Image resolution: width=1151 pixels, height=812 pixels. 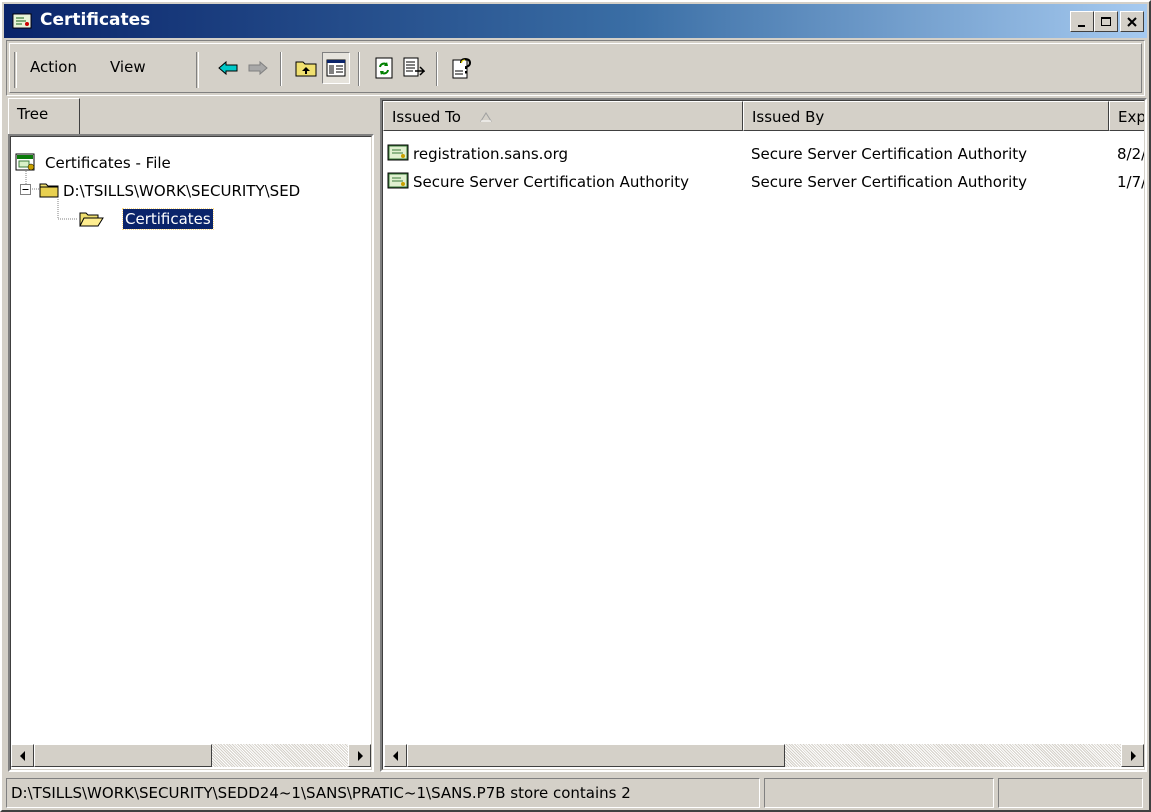 I want to click on back-button, so click(x=228, y=68).